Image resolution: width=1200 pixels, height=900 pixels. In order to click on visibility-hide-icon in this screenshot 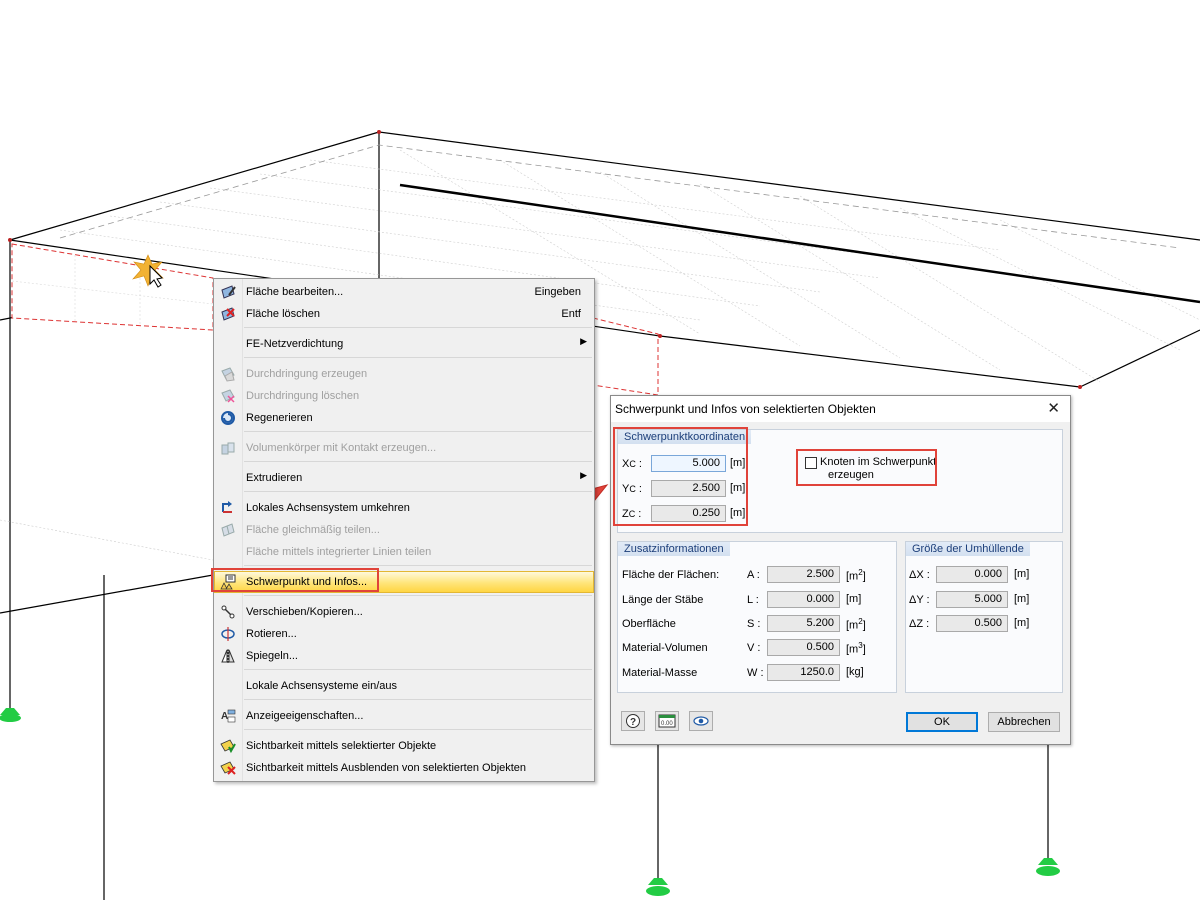, I will do `click(228, 768)`.